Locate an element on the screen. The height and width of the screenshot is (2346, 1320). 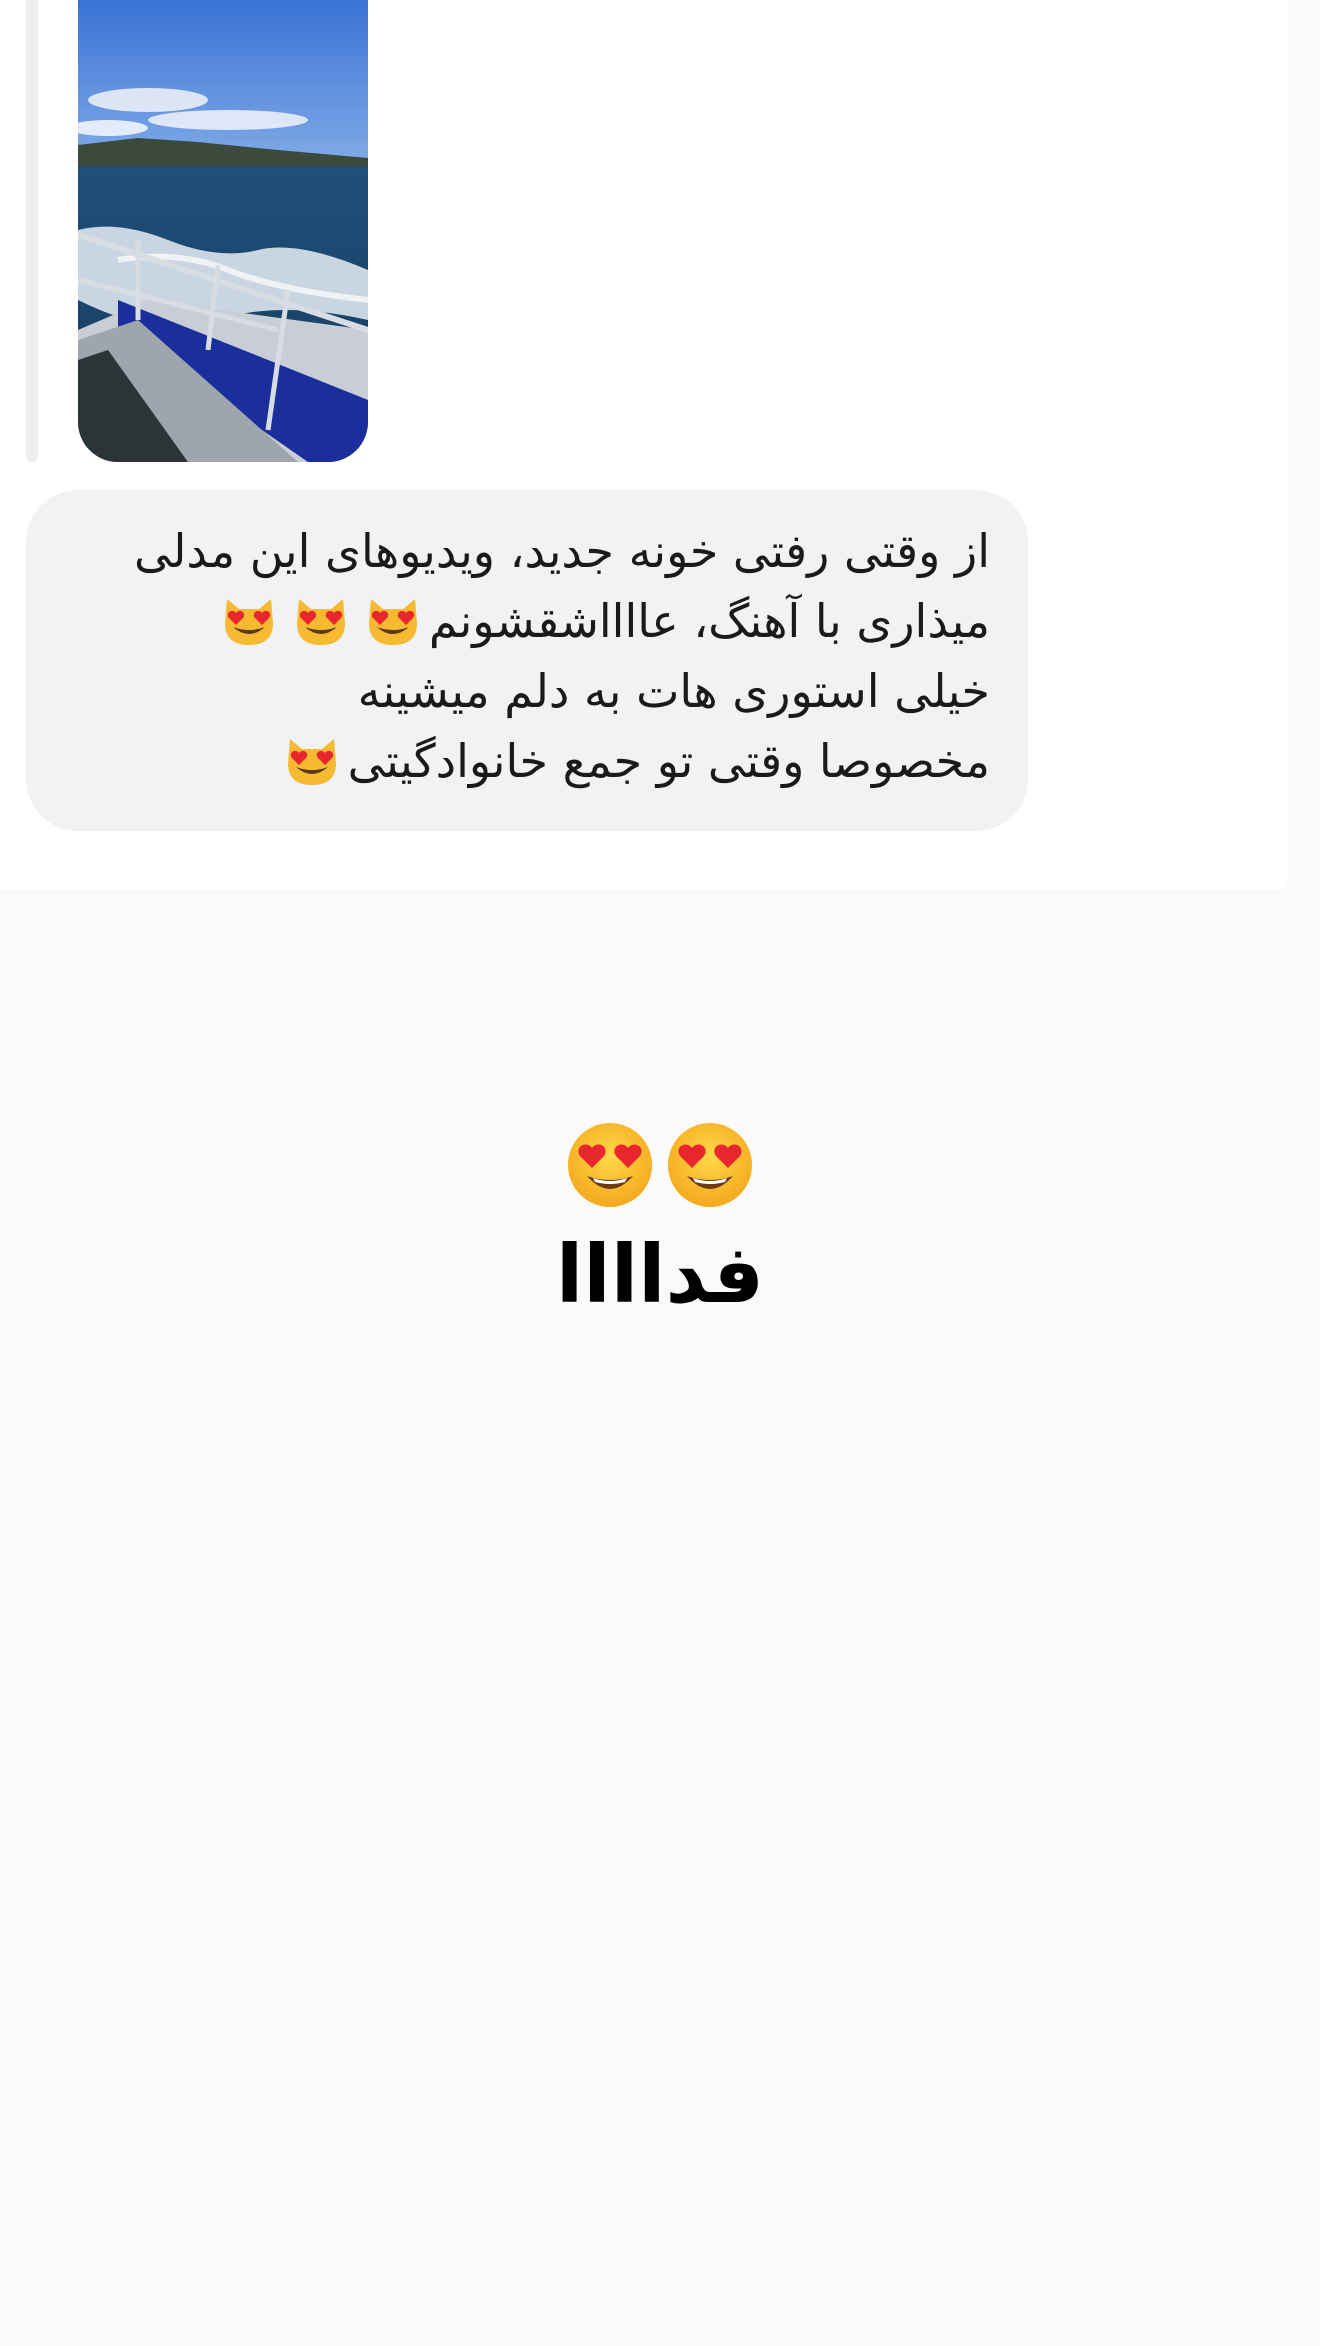
main-message: فداااا is located at coordinates (660, 1225).